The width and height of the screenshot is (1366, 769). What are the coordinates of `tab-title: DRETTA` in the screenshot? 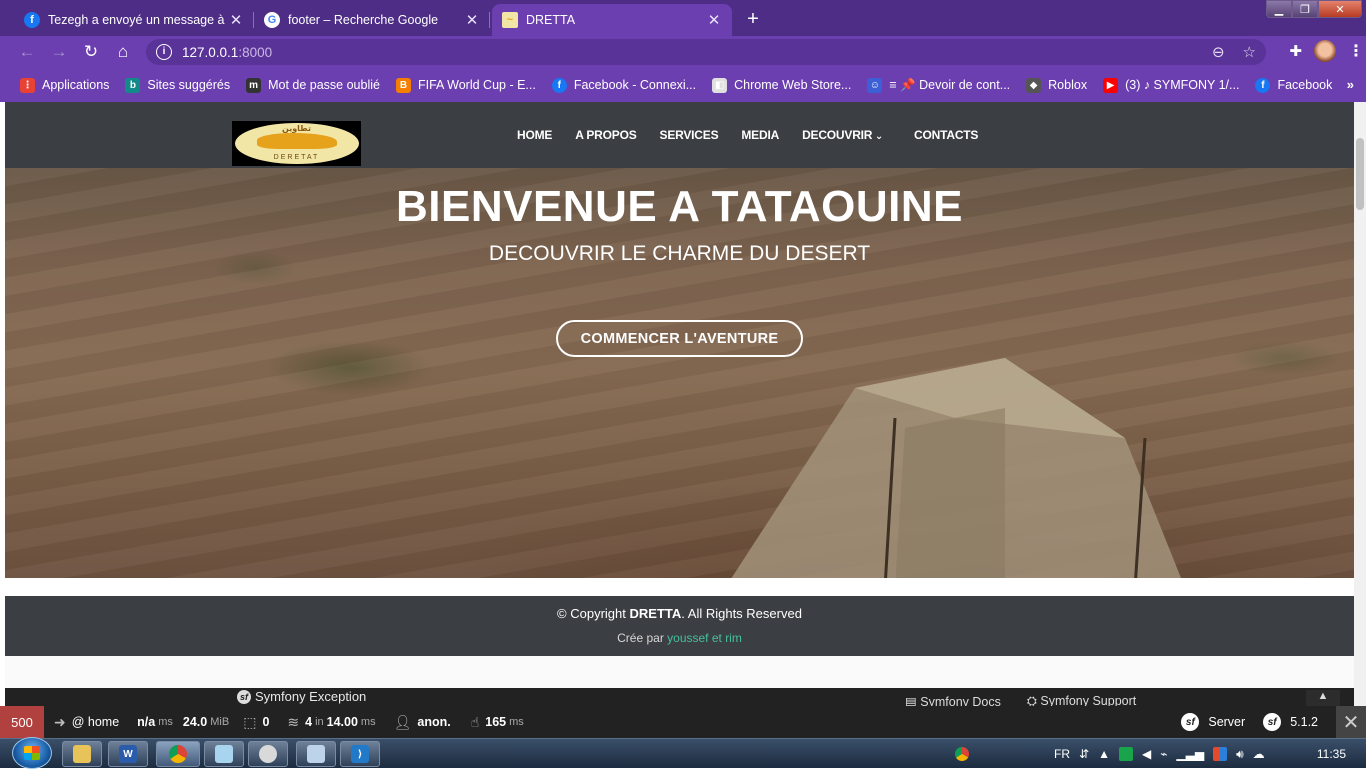 It's located at (551, 20).